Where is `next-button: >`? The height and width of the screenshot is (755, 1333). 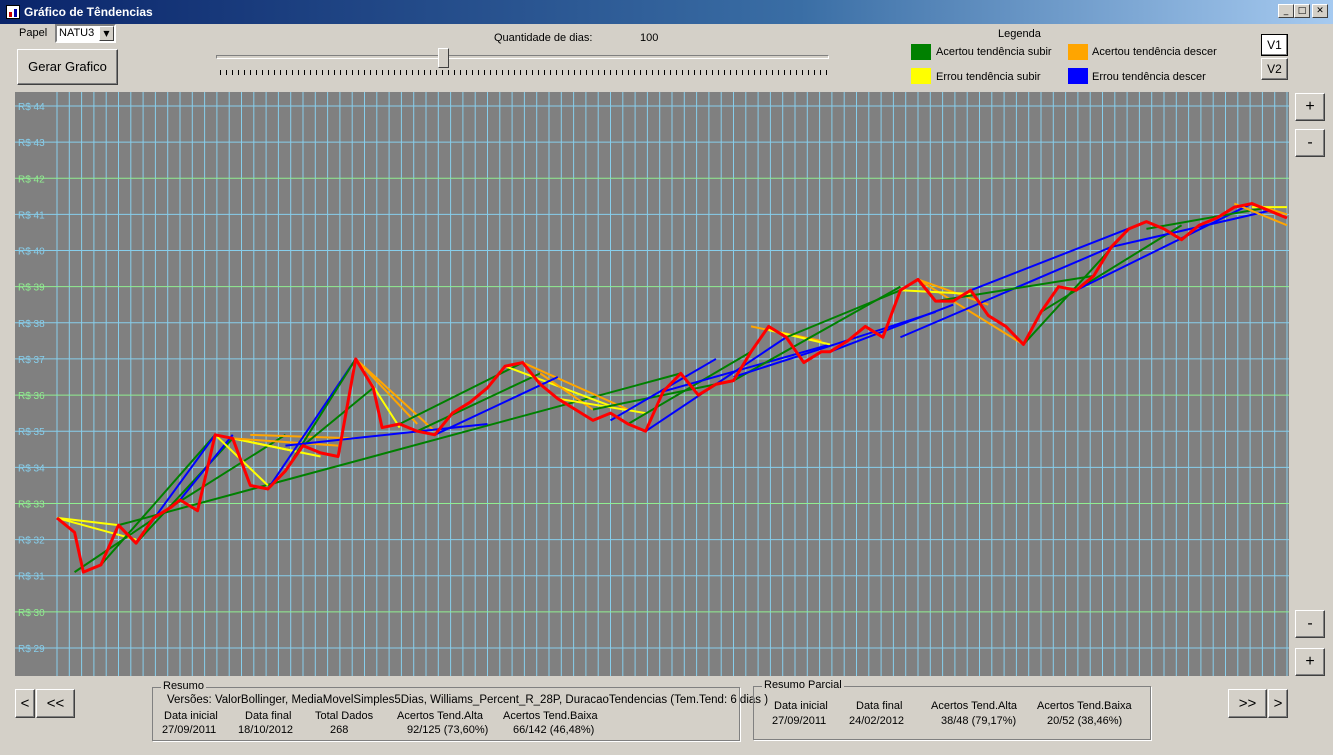
next-button: > is located at coordinates (1278, 703).